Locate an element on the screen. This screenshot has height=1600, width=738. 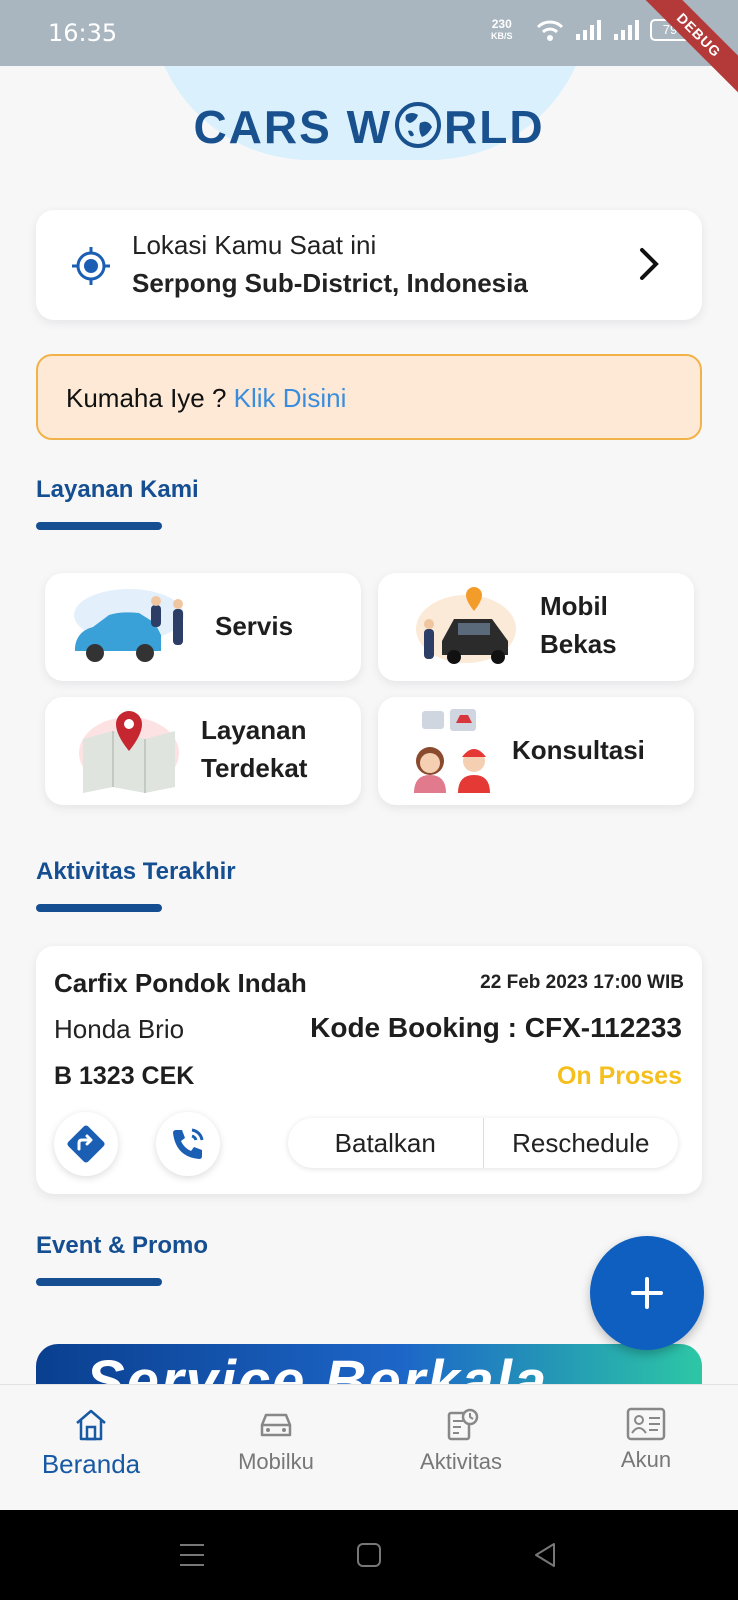
event-banner: Service Berkala is located at coordinates (369, 1366).